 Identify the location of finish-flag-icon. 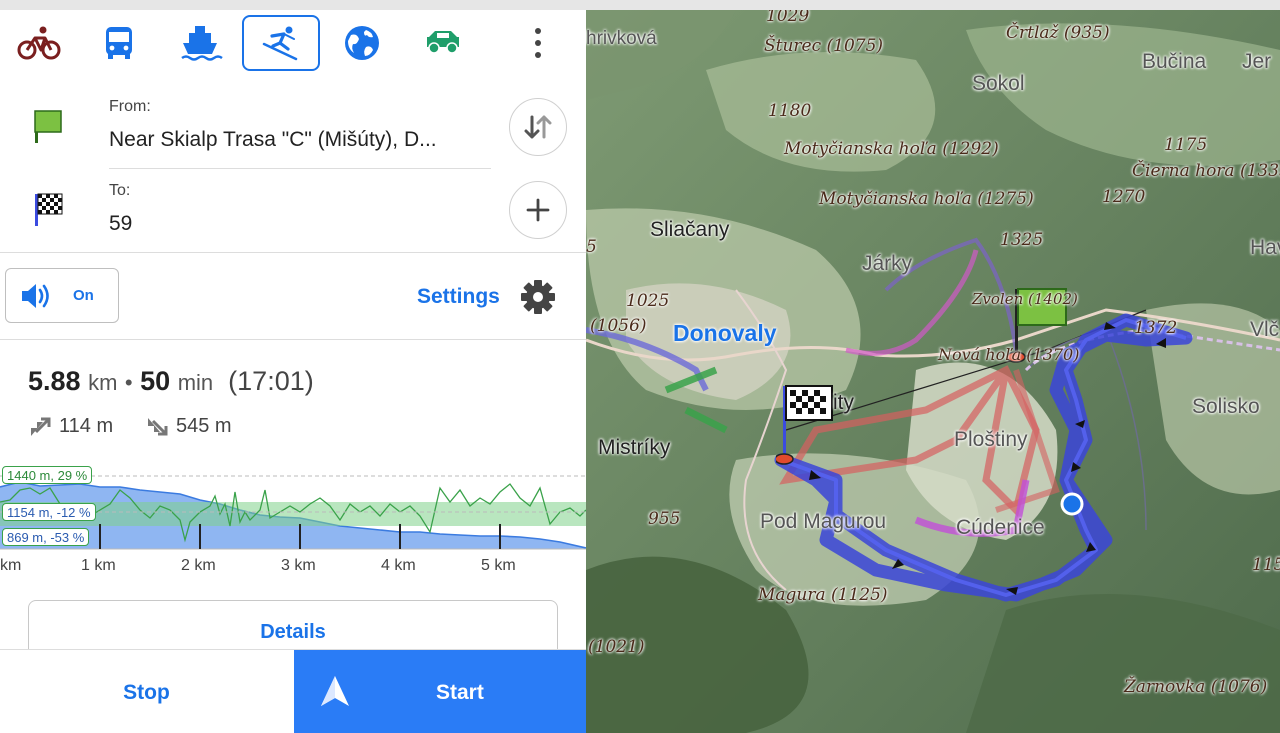
(49, 209).